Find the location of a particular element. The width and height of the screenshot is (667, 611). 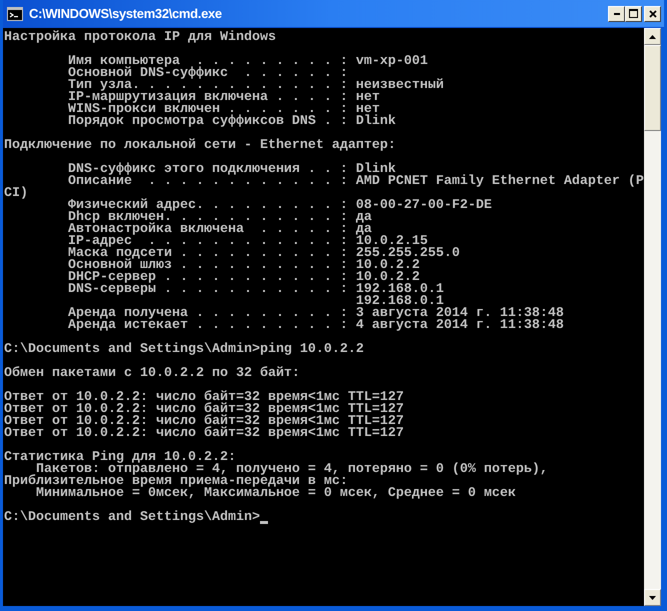

close-icon is located at coordinates (652, 14).